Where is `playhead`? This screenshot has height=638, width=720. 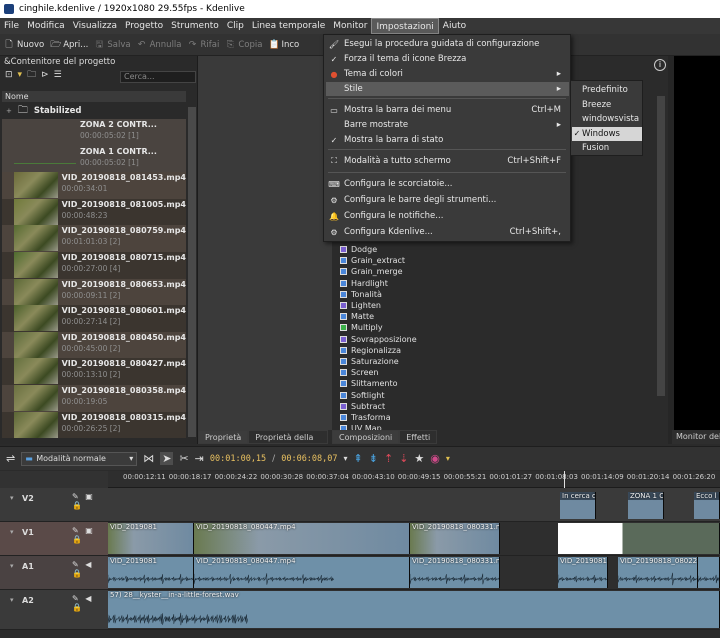 playhead is located at coordinates (564, 479).